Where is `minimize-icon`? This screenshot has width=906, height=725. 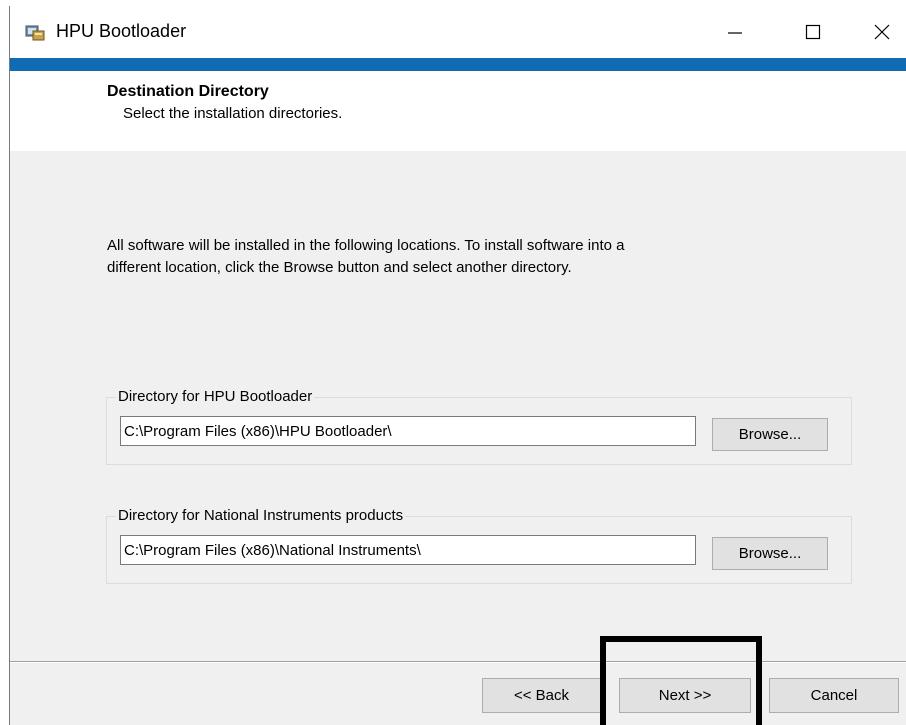 minimize-icon is located at coordinates (735, 32).